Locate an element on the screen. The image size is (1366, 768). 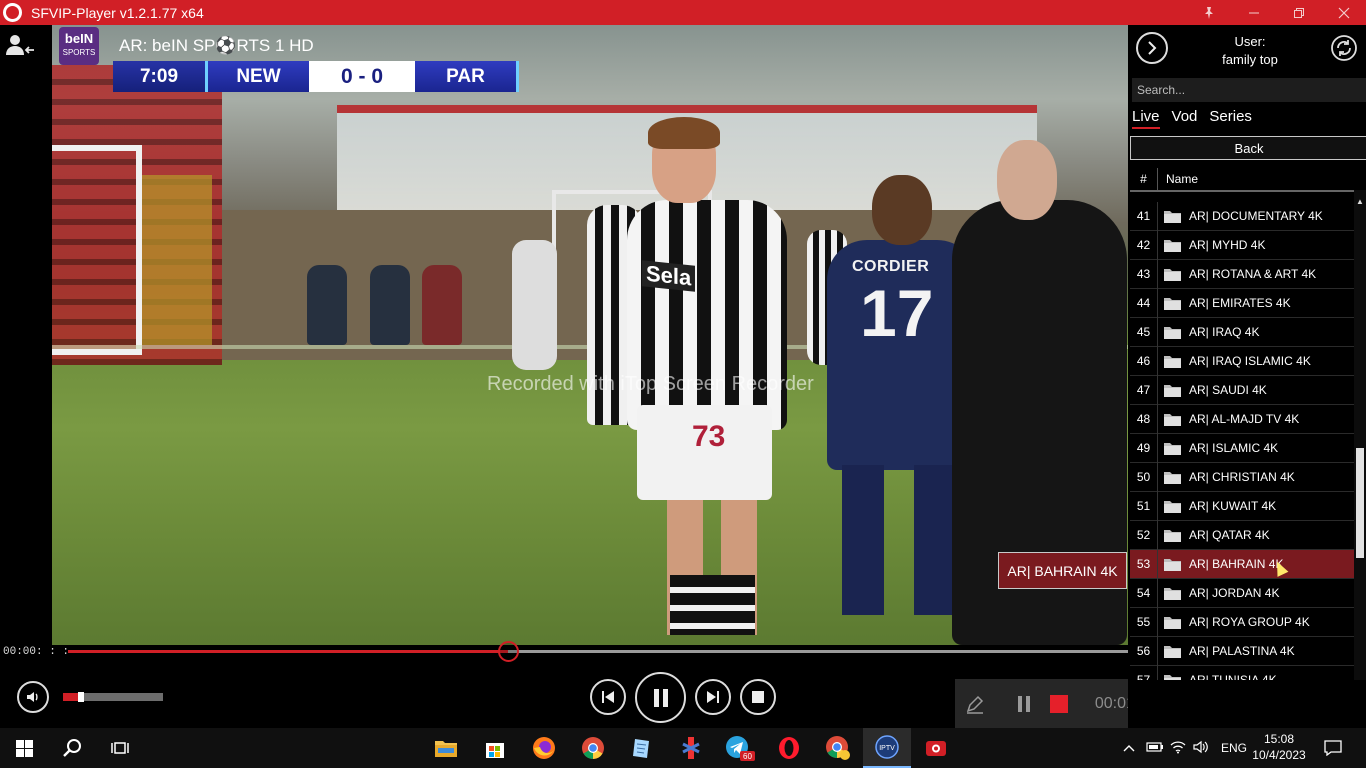
channel-name: AR| IRAQ ISLAMIC 4K is located at coordinates (1250, 361).